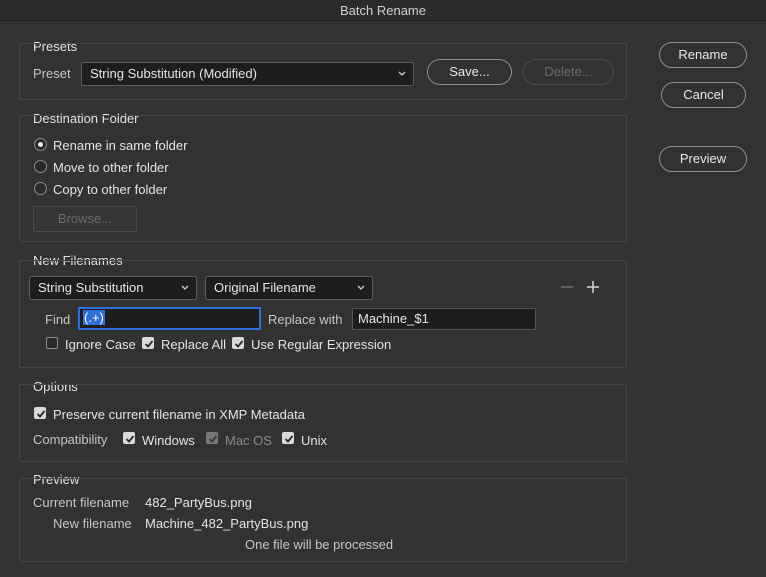  What do you see at coordinates (265, 287) in the screenshot?
I see `rename-target-value: Original Filename` at bounding box center [265, 287].